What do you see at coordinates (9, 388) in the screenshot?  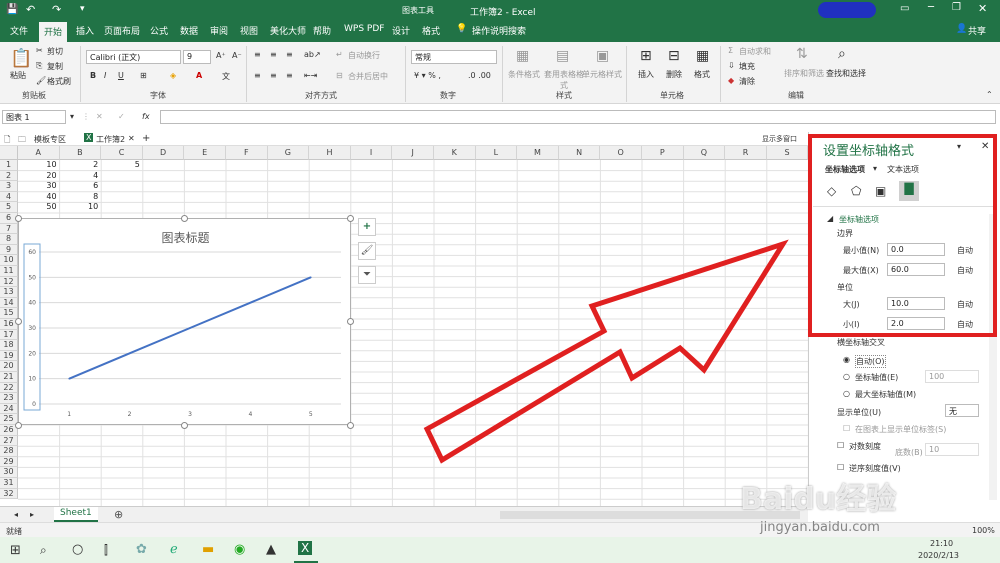 I see `row-header: 22` at bounding box center [9, 388].